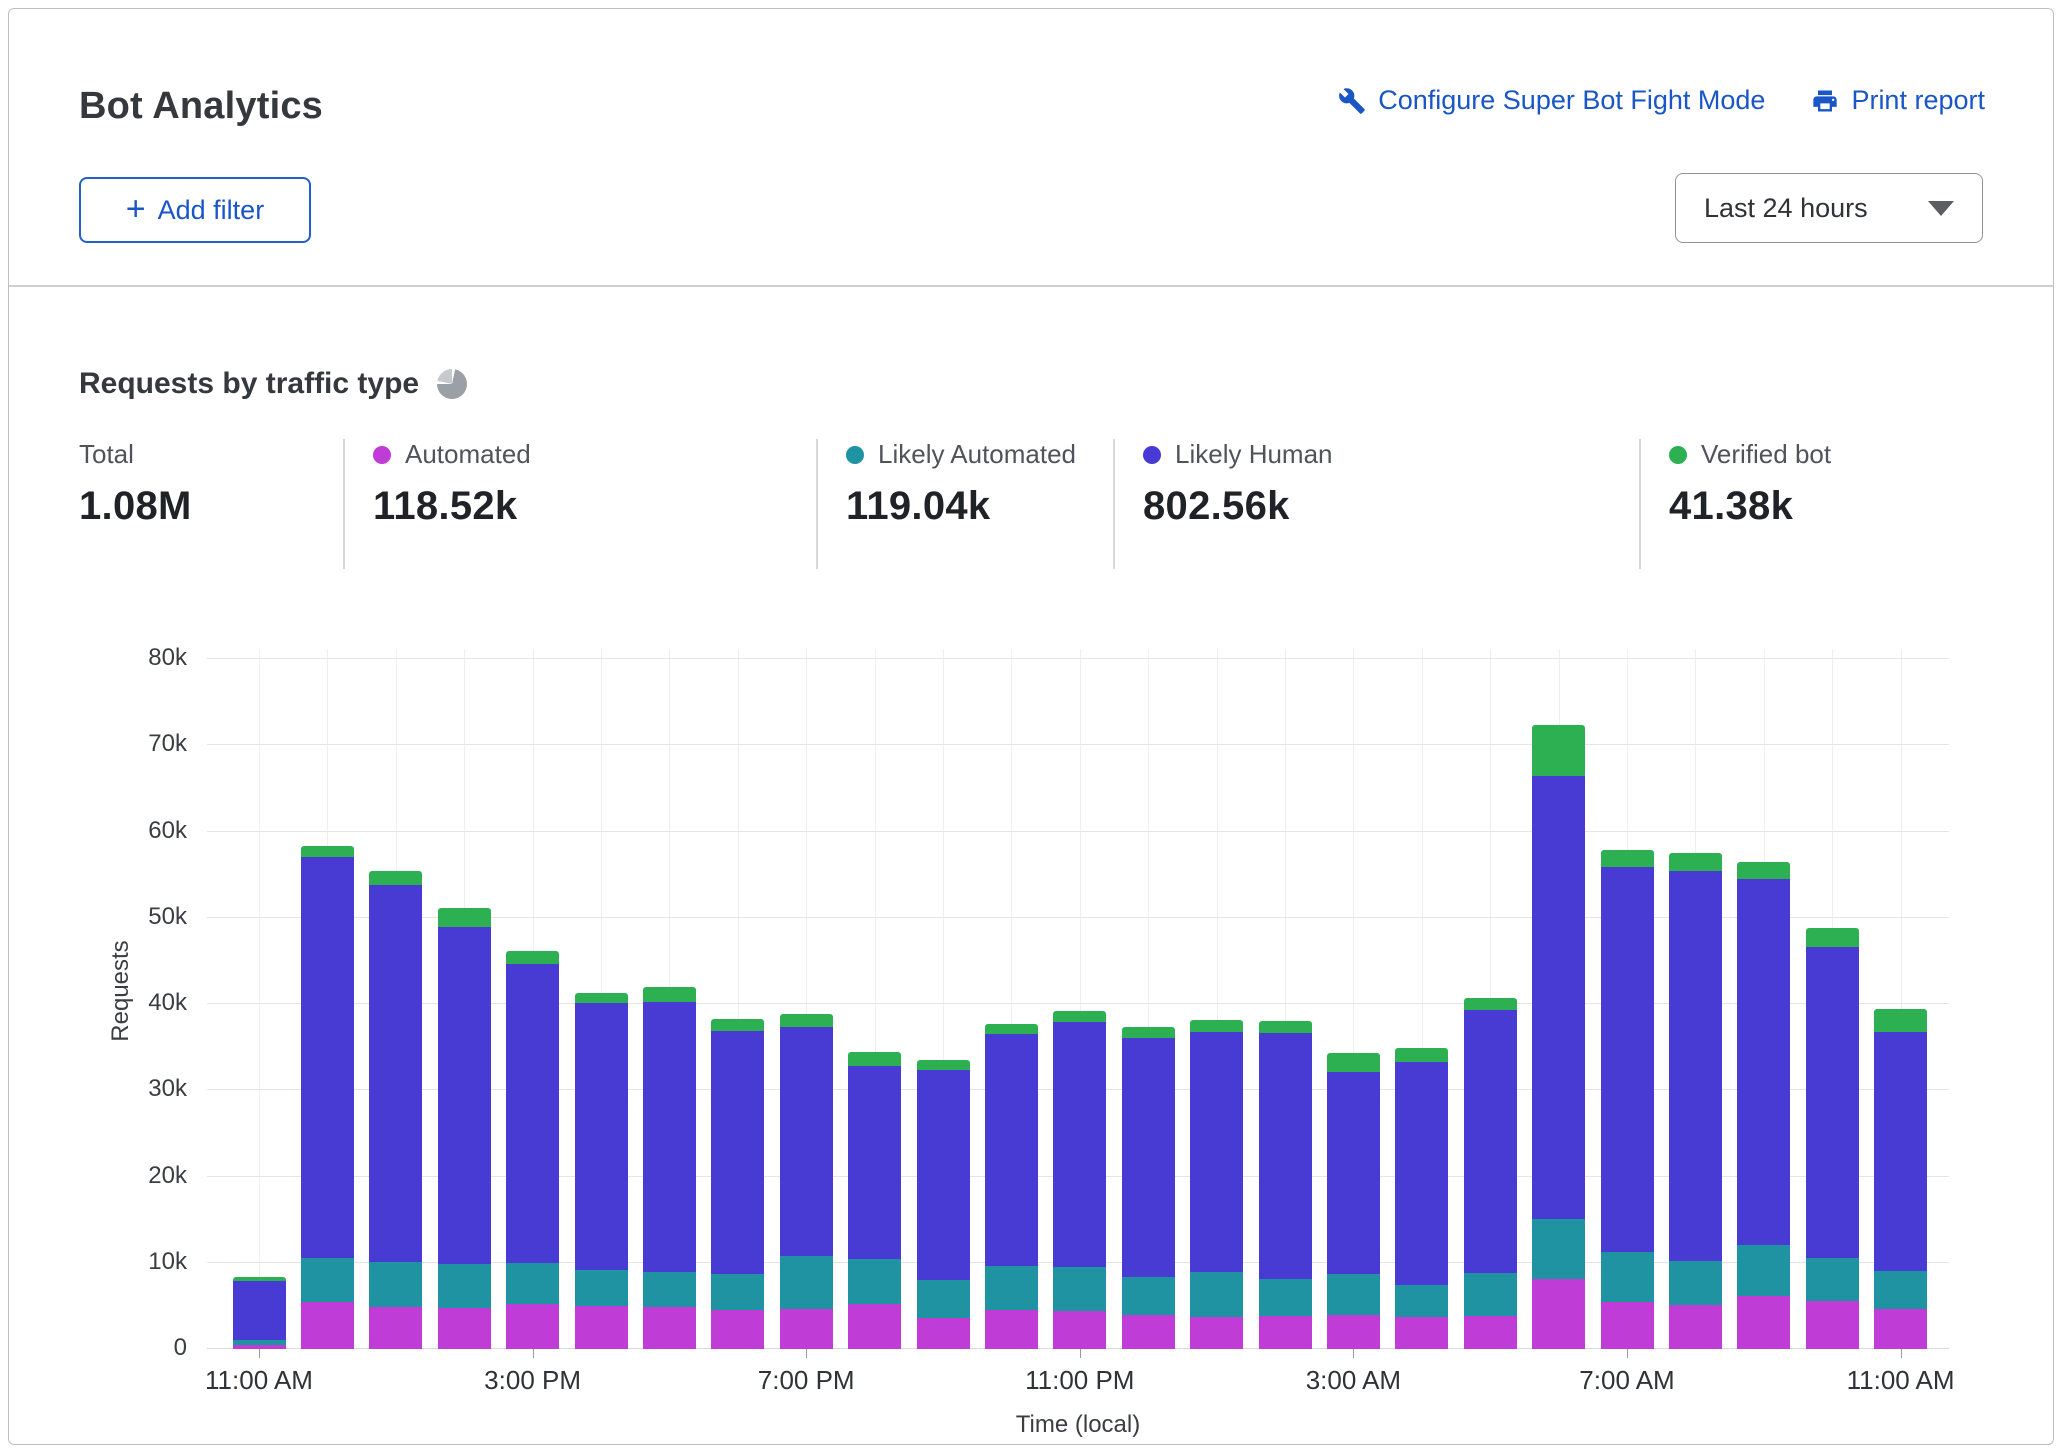 This screenshot has width=2062, height=1450. I want to click on stacked-bar-100pm, so click(396, 1110).